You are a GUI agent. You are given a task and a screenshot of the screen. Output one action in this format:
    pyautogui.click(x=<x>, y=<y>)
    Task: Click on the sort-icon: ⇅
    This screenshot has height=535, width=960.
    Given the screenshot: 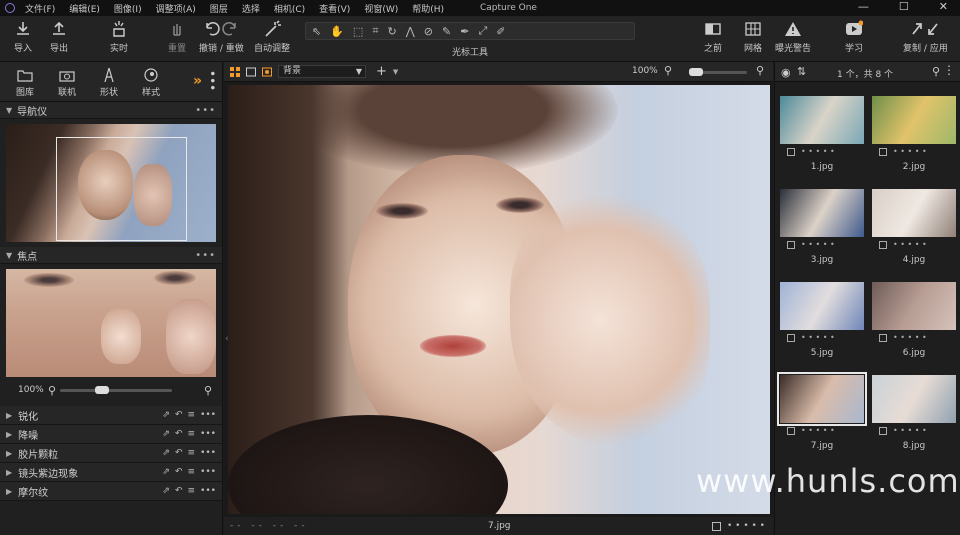 What is the action you would take?
    pyautogui.click(x=801, y=71)
    